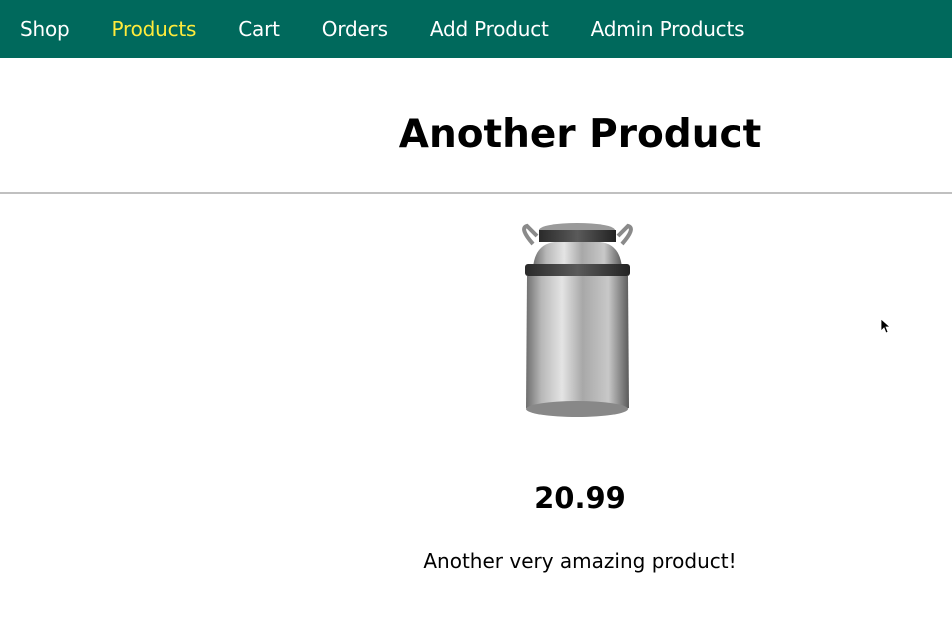 This screenshot has width=952, height=631. What do you see at coordinates (45, 29) in the screenshot?
I see `nav-item-shop: Shop` at bounding box center [45, 29].